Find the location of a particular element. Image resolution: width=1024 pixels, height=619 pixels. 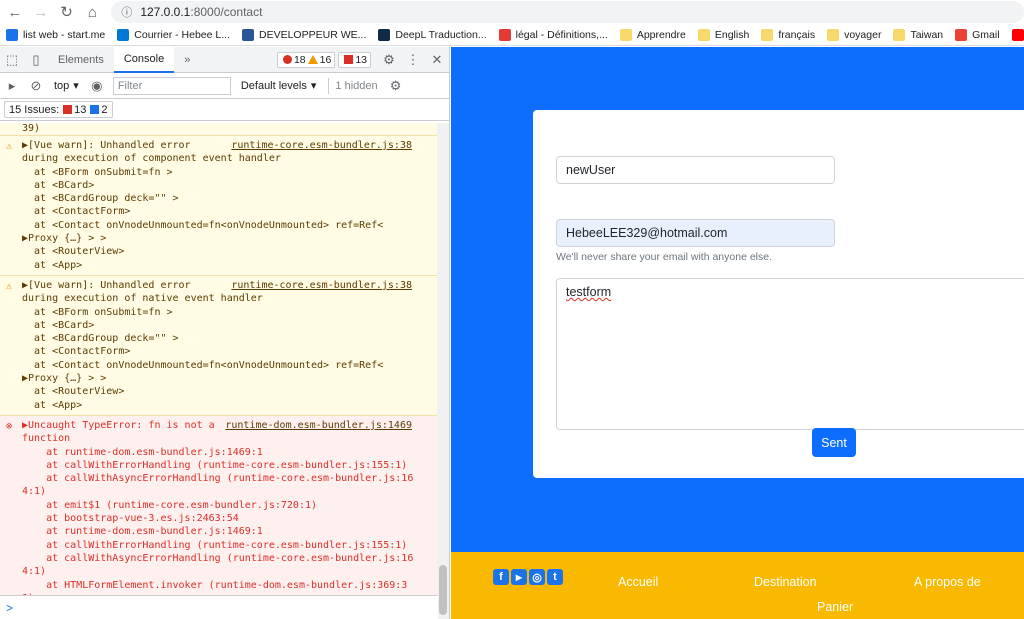

back-icon: ← is located at coordinates (15, 12).